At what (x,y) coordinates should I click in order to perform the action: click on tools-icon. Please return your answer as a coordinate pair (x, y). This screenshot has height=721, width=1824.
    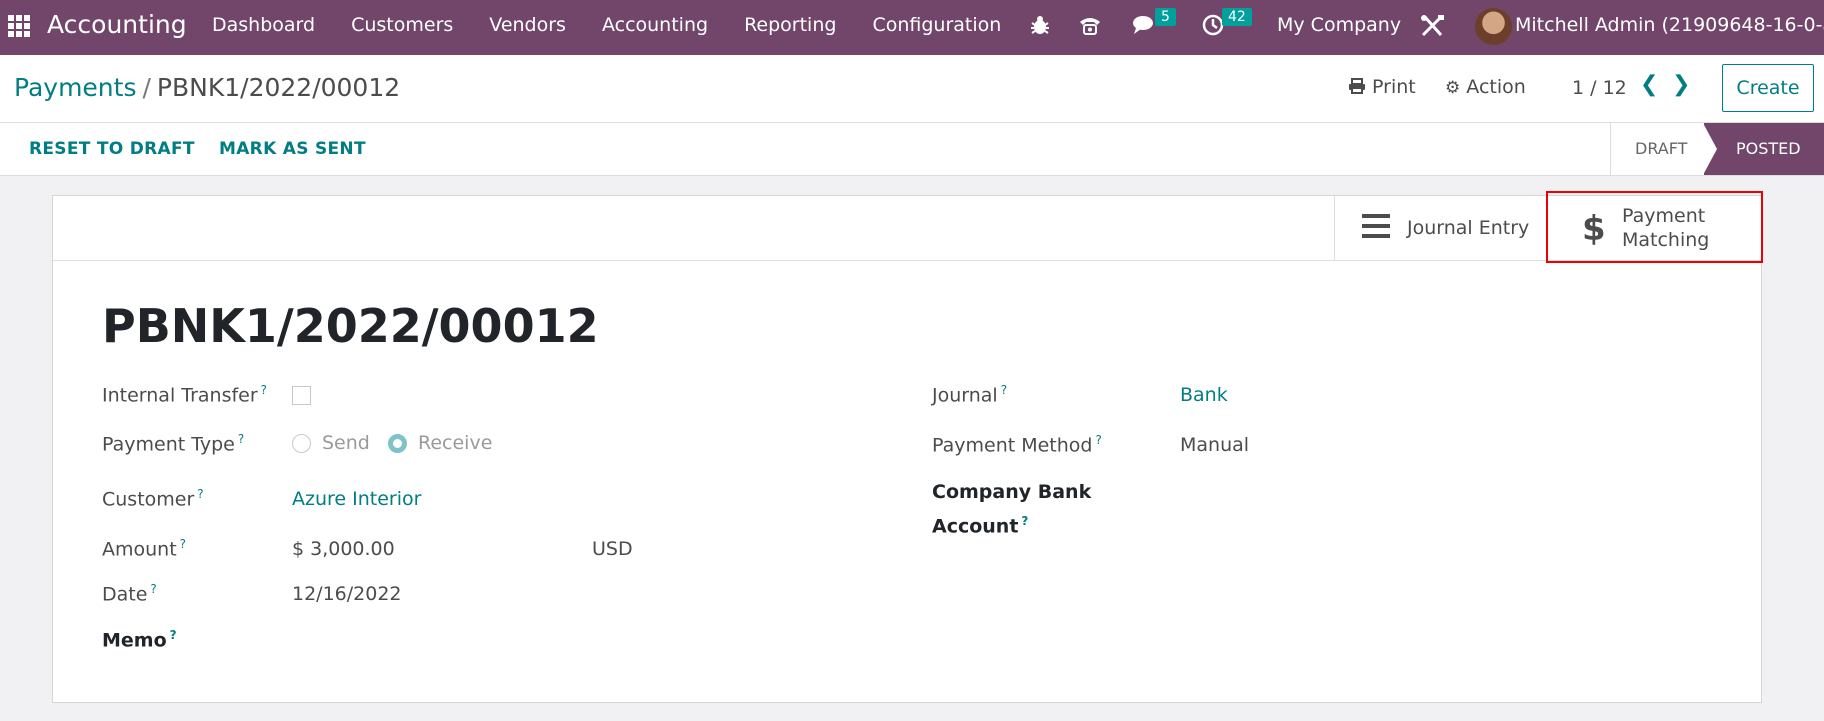
    Looking at the image, I should click on (1433, 29).